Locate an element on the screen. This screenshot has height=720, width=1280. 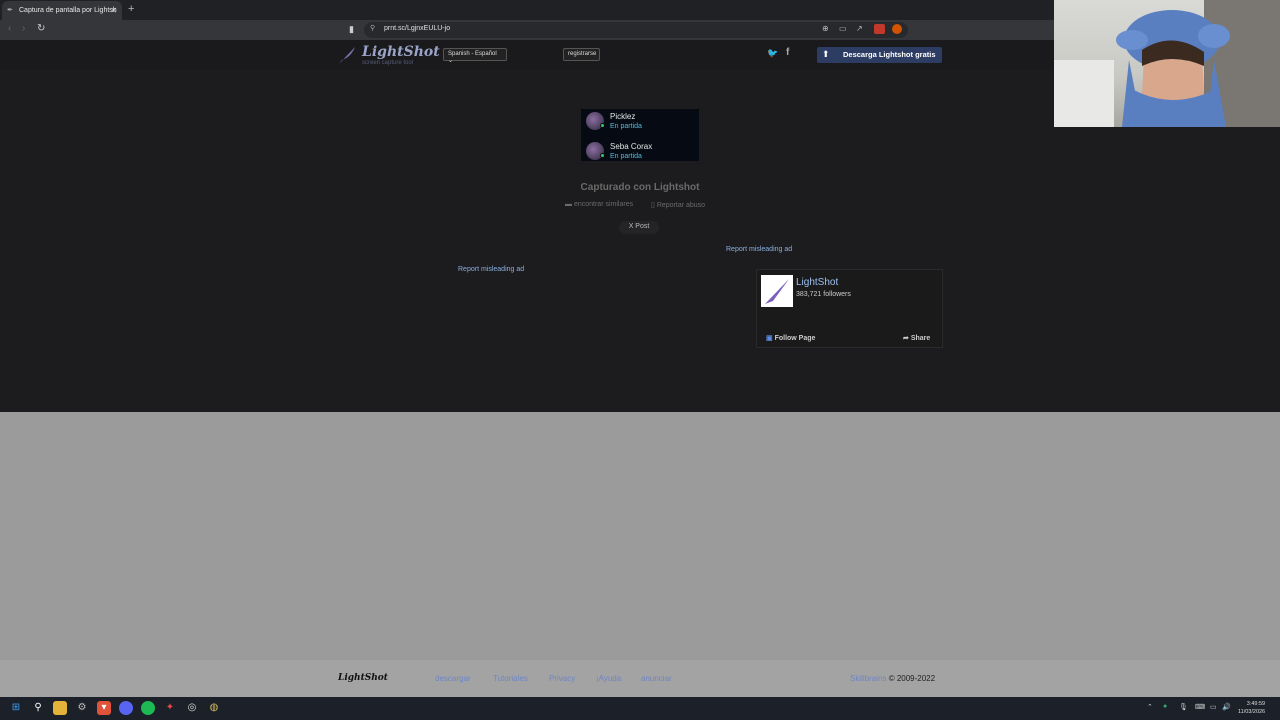
screen-icon: ▭ is located at coordinates (843, 28).